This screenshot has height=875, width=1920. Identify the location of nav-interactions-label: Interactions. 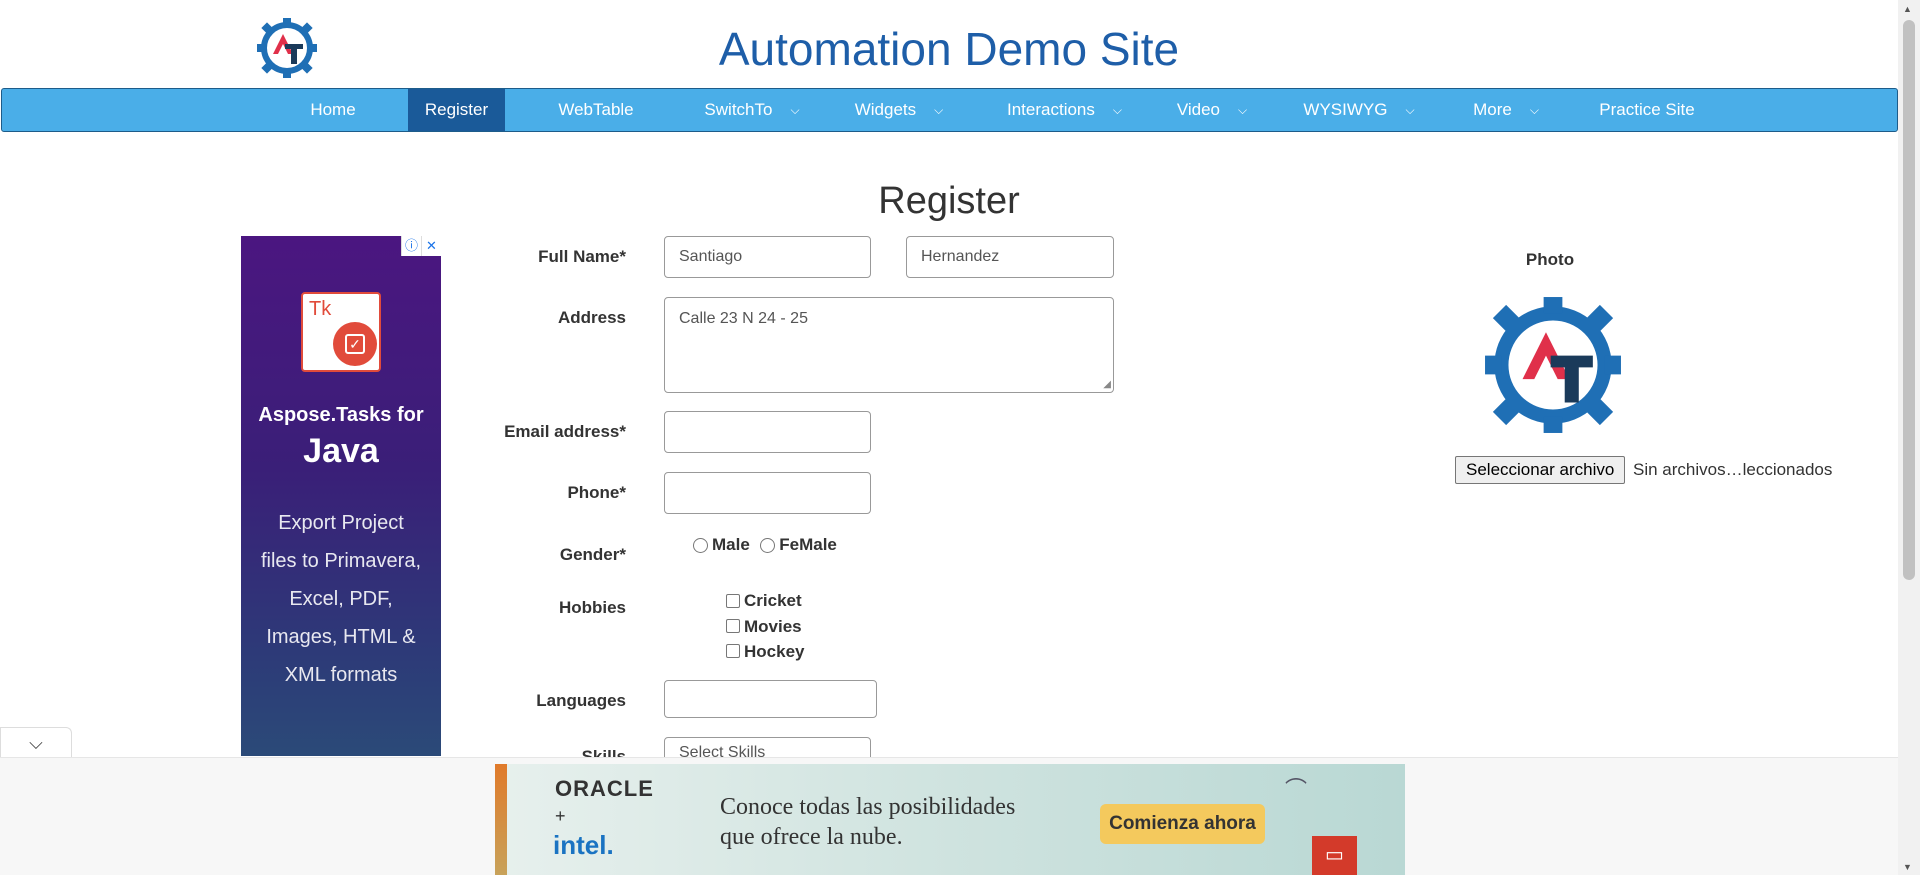
(1051, 109).